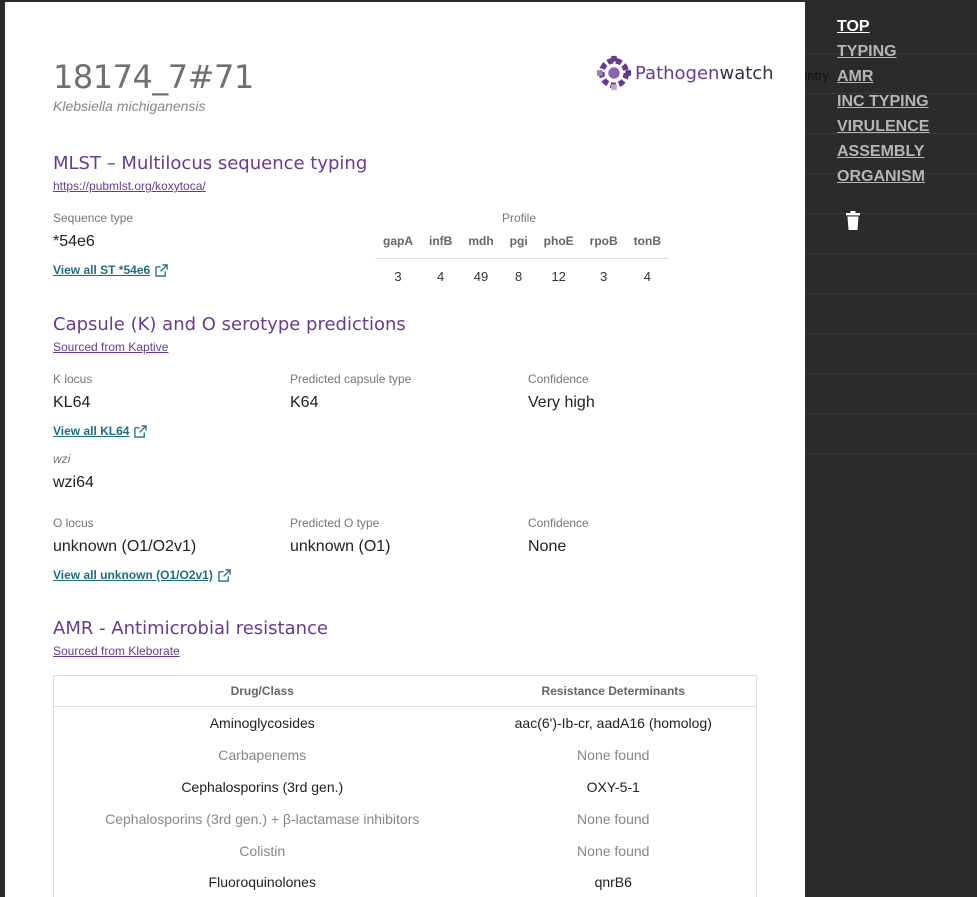  I want to click on amr-row: Cephalosporins (3rd gen.) OXY-5-1, so click(405, 787).